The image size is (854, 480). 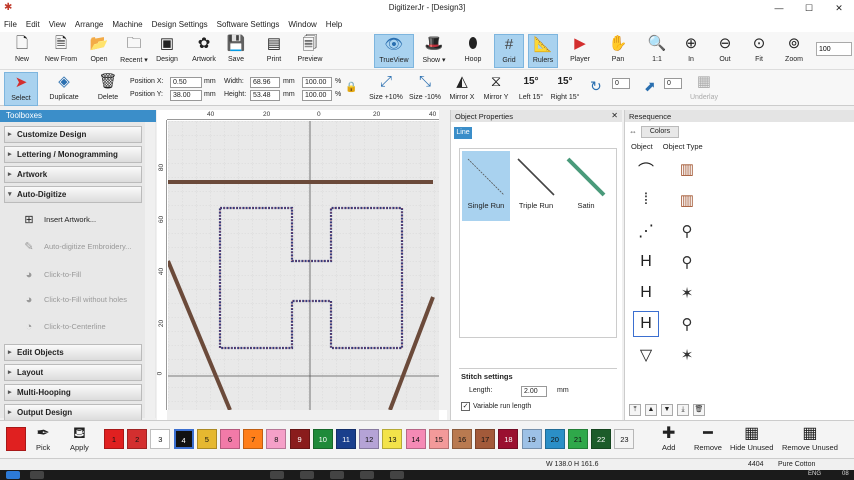 What do you see at coordinates (317, 82) in the screenshot?
I see `width-percent-input: 100.00` at bounding box center [317, 82].